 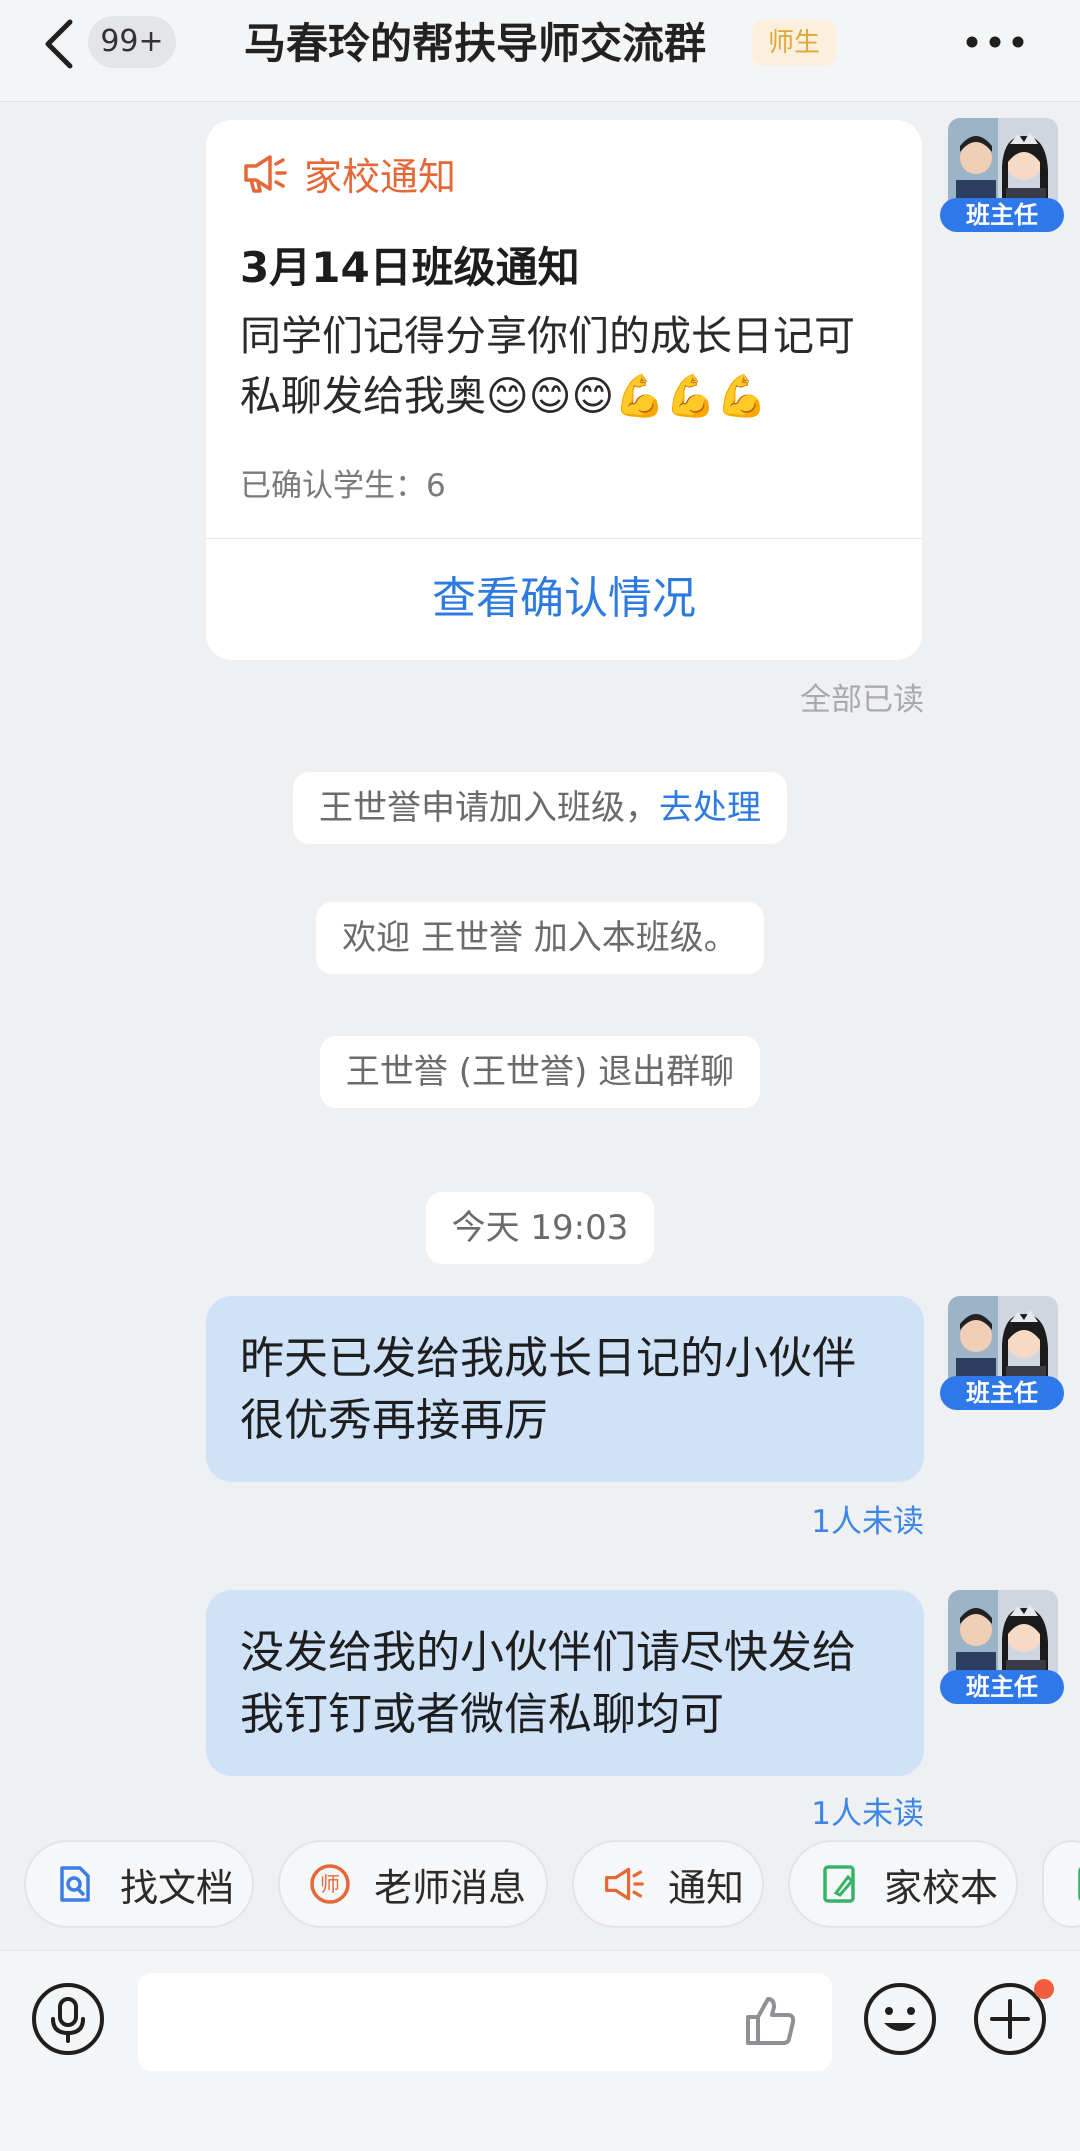 I want to click on input-bar, so click(x=540, y=2050).